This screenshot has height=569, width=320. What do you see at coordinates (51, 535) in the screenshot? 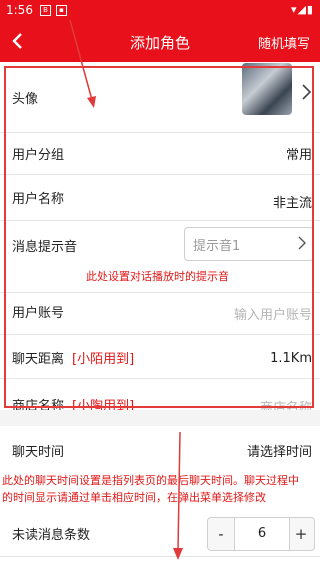
I see `unread-label: 未读消息条数` at bounding box center [51, 535].